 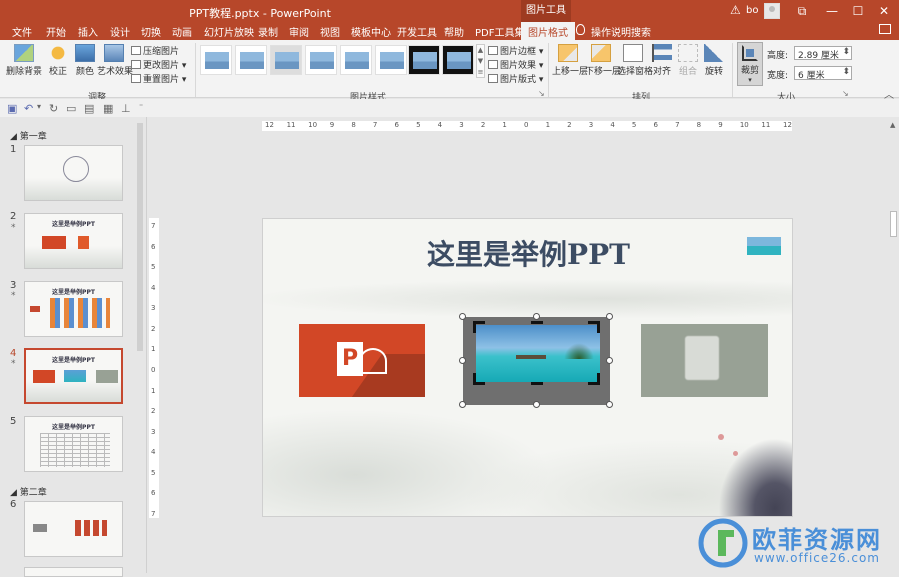 What do you see at coordinates (527, 253) in the screenshot?
I see `slide-title: 这里是举例PPT` at bounding box center [527, 253].